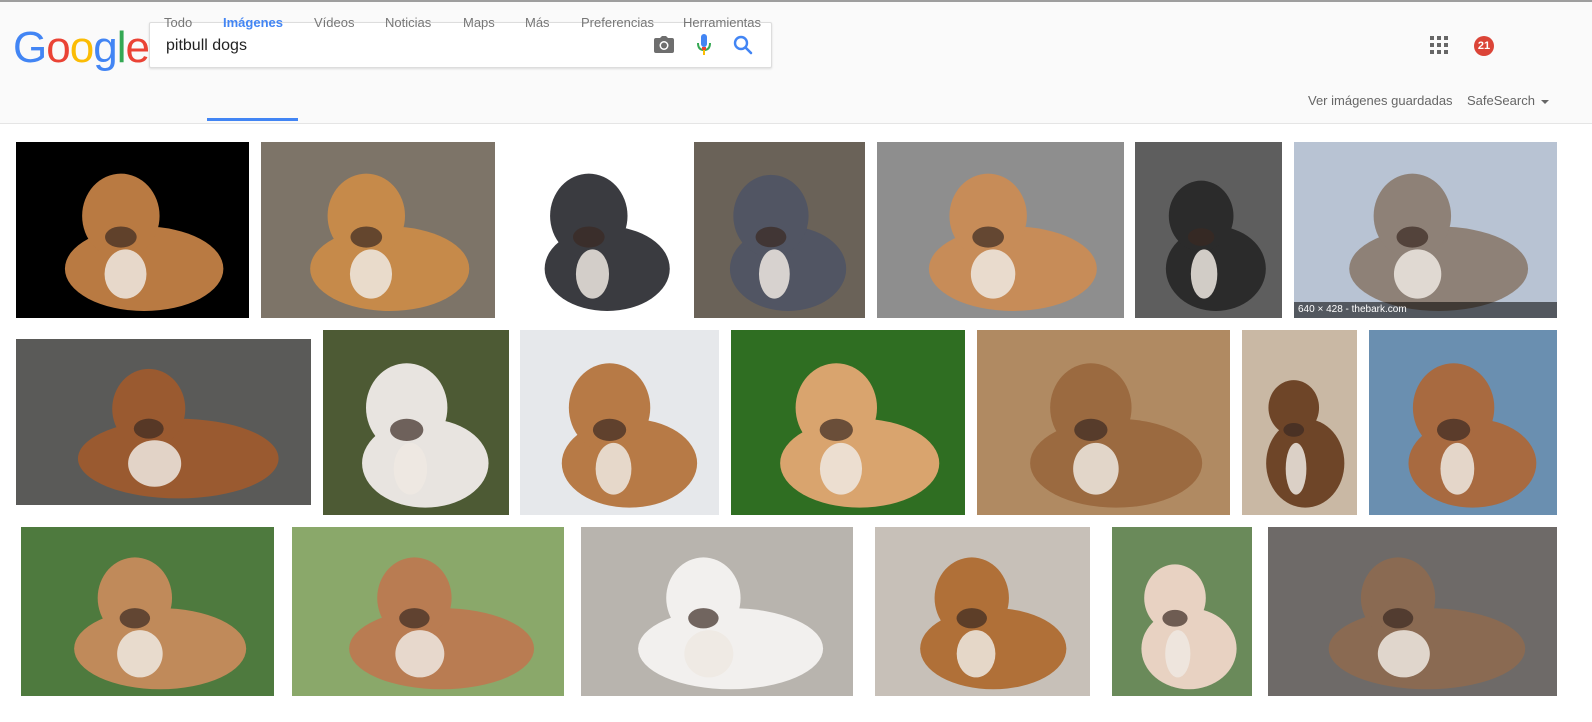 This screenshot has width=1592, height=722. I want to click on notifications-badge: 21, so click(1484, 46).